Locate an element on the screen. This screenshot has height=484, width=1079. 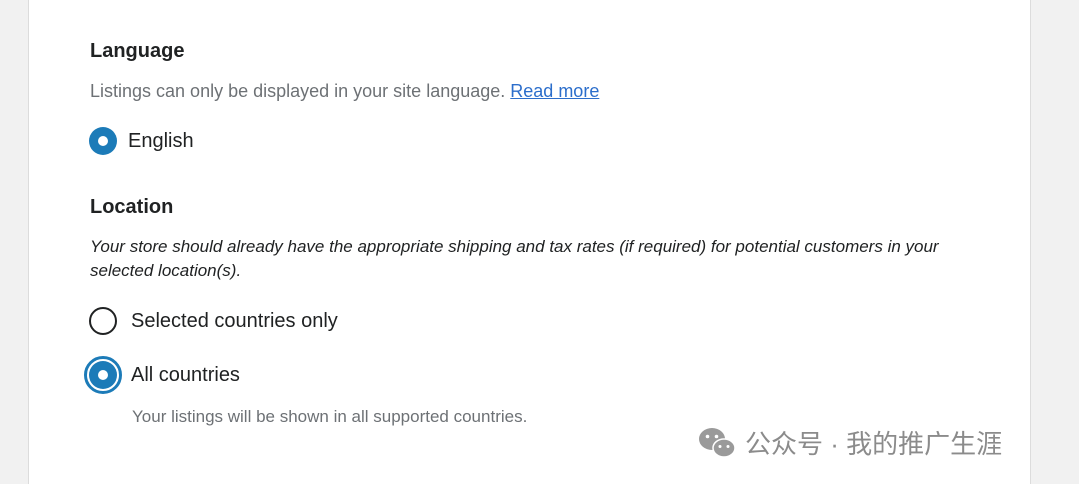
radio-all-countries: All countries is located at coordinates (162, 375).